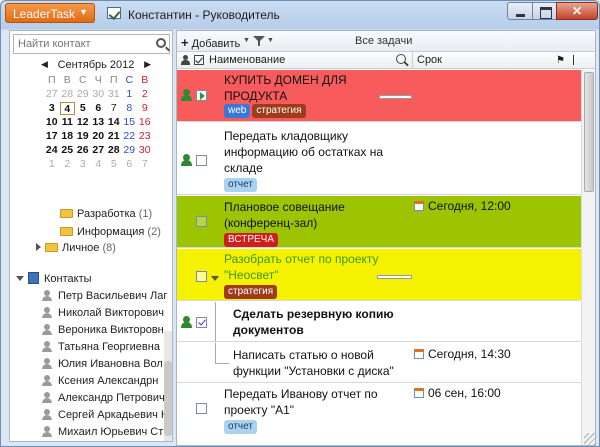  Describe the element at coordinates (68, 122) in the screenshot. I see `calendar-day: 11` at that location.